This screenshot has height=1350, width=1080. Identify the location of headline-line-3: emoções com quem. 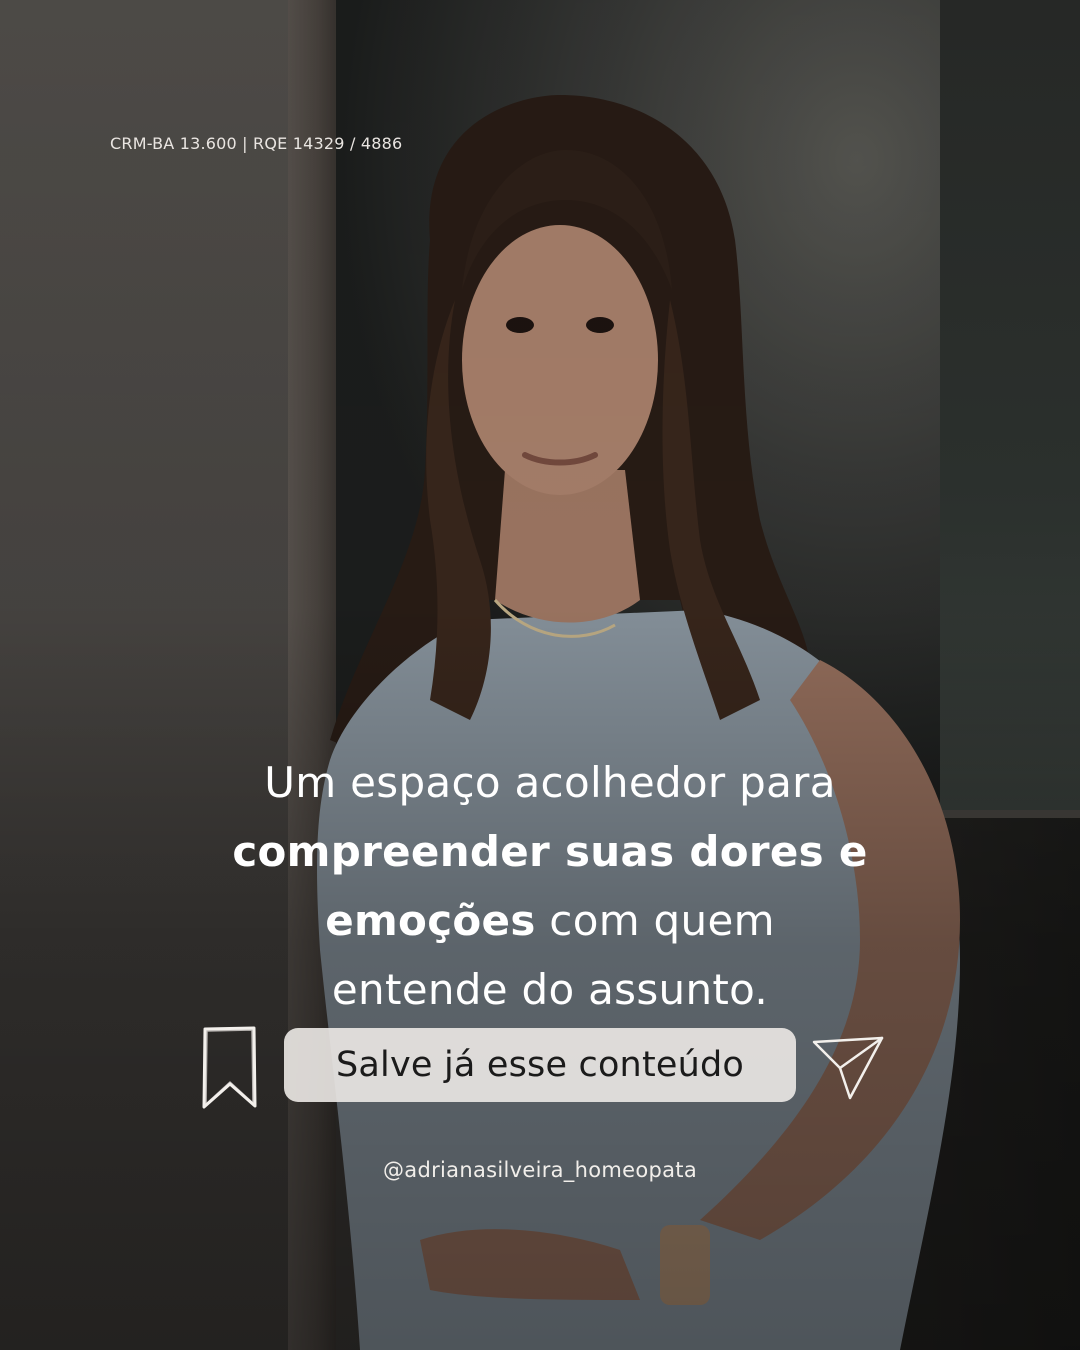
(550, 920).